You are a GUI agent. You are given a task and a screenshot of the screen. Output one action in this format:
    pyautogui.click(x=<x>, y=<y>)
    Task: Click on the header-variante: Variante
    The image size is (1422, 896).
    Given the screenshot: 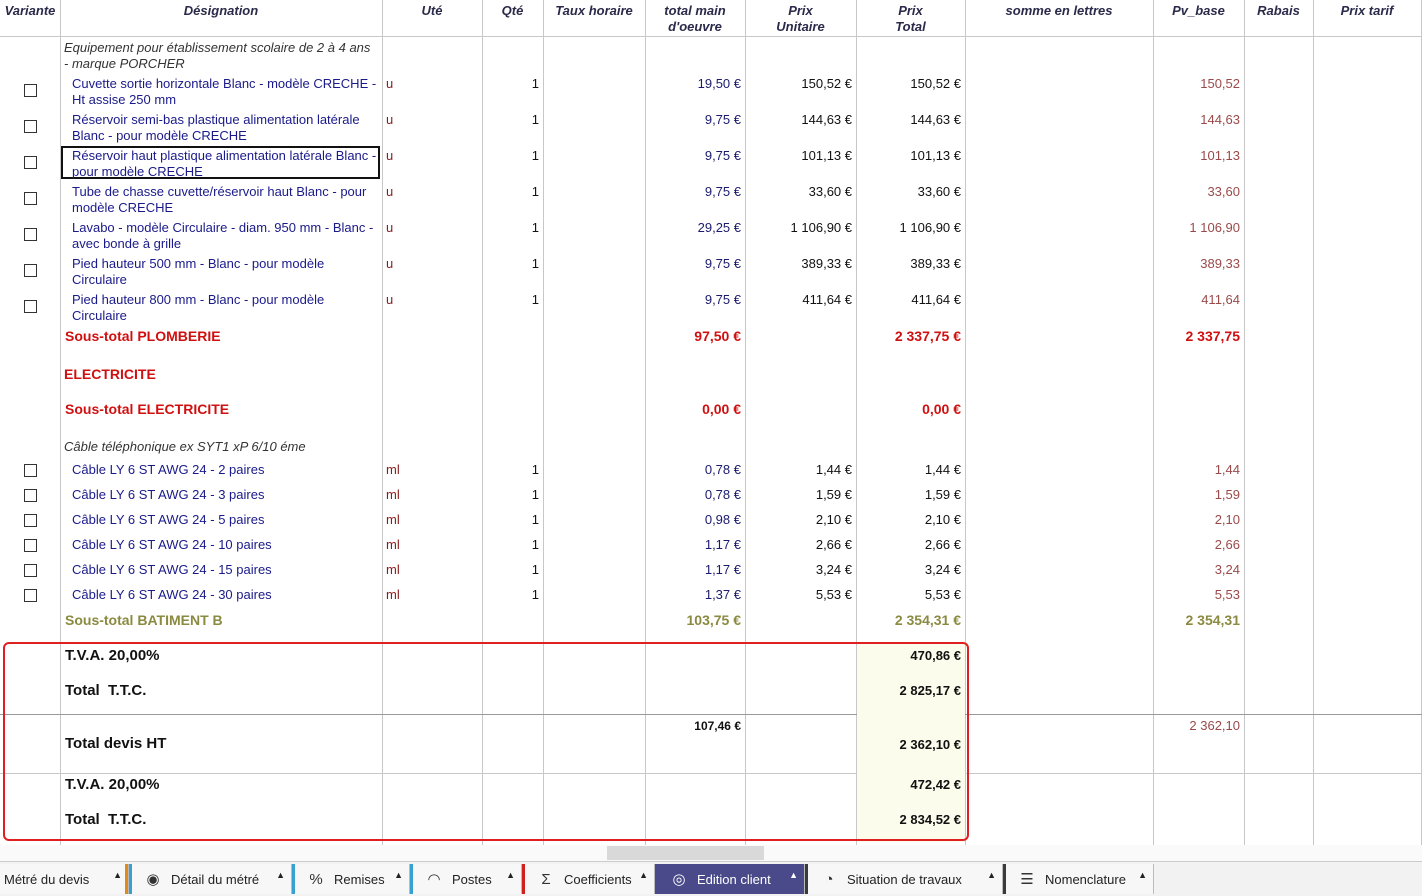 What is the action you would take?
    pyautogui.click(x=30, y=11)
    